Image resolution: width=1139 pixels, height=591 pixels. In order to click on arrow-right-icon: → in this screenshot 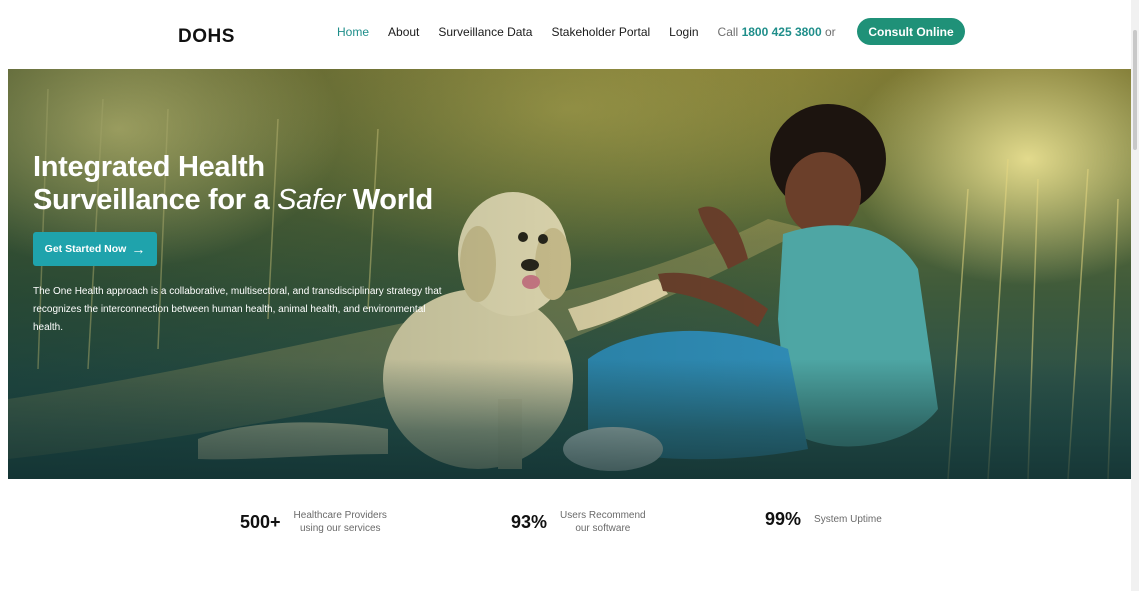, I will do `click(138, 249)`.